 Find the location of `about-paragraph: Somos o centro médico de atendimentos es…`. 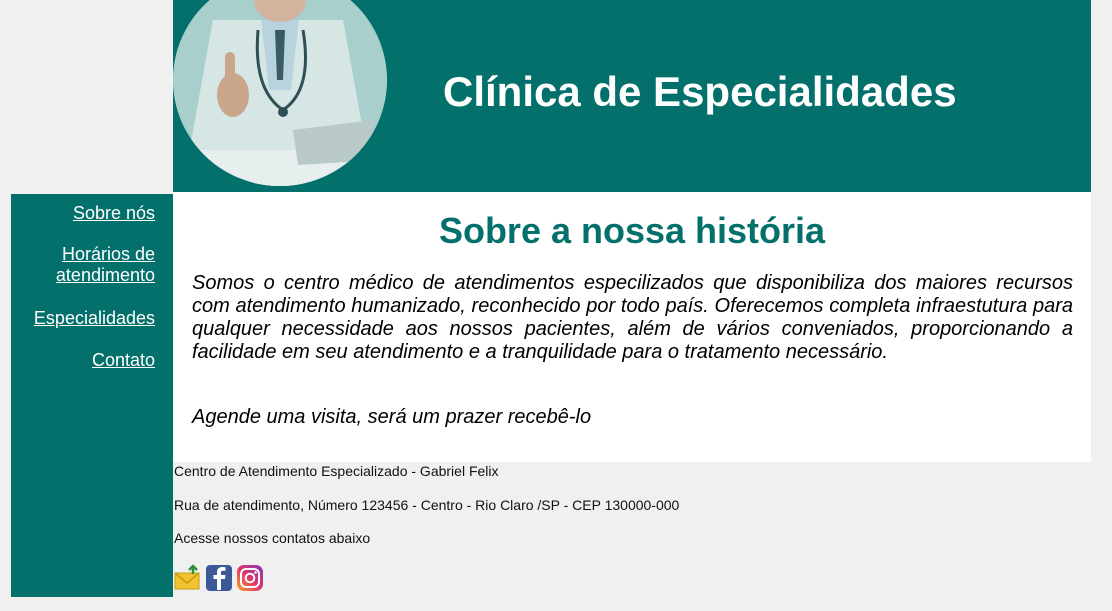

about-paragraph: Somos o centro médico de atendimentos es… is located at coordinates (632, 317).